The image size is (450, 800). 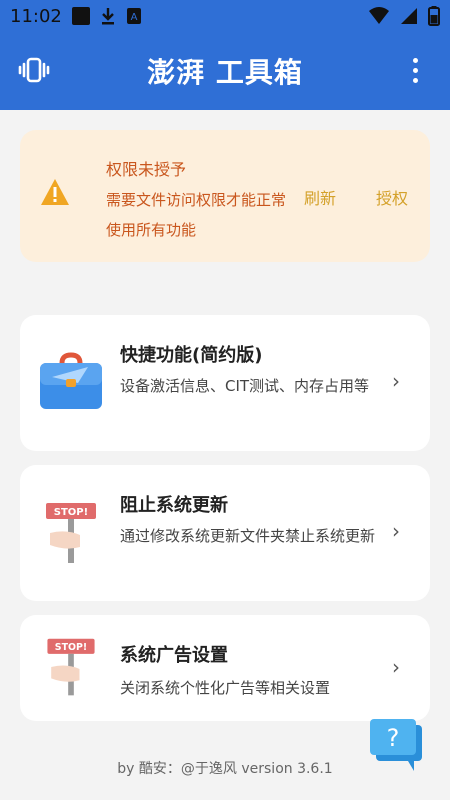 I want to click on refresh-button: 刷新, so click(x=320, y=197).